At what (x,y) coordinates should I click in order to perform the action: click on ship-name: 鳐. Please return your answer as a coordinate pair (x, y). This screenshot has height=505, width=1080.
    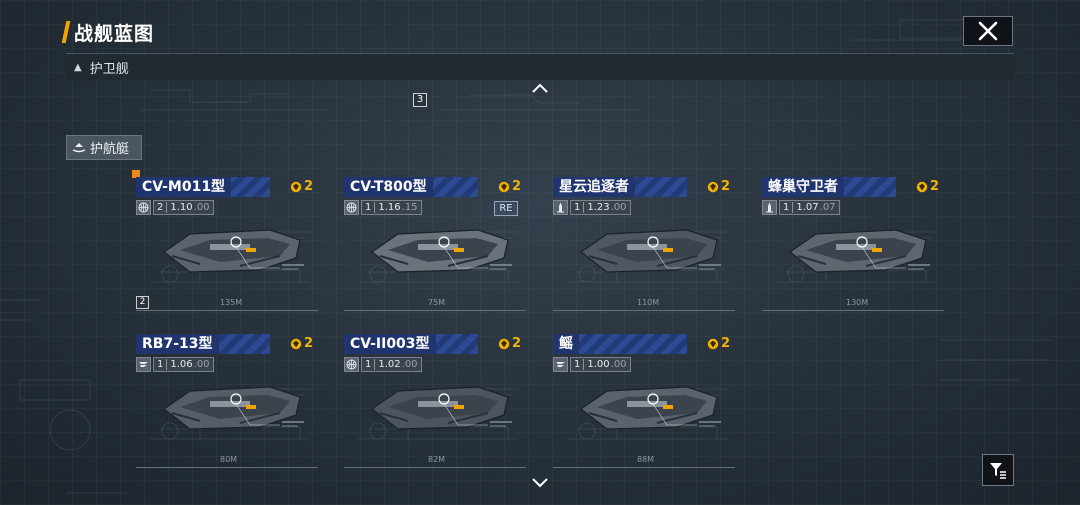
    Looking at the image, I should click on (566, 344).